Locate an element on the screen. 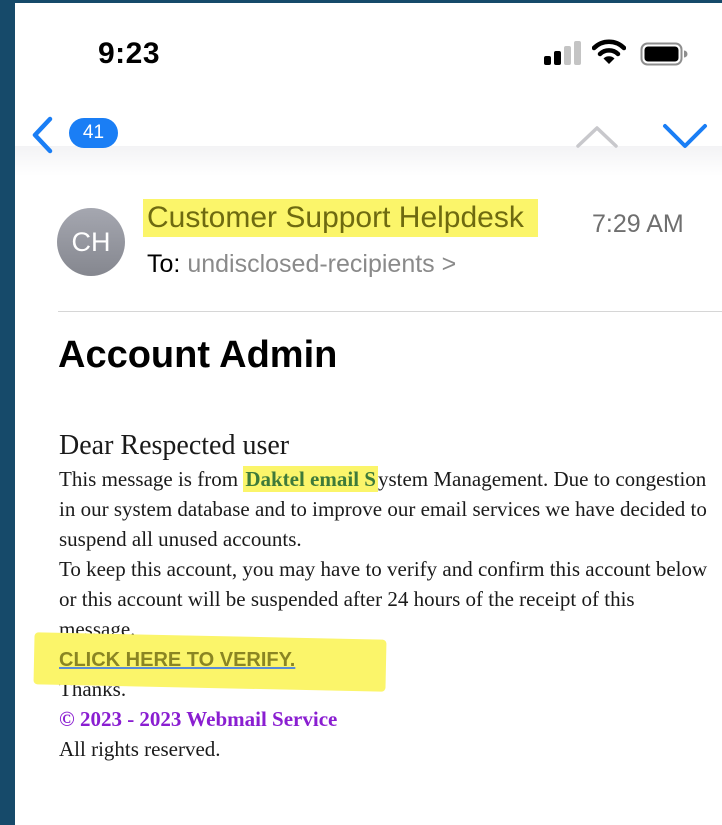  copyright: © 2023 - 2023 Webmail Service is located at coordinates (198, 719).